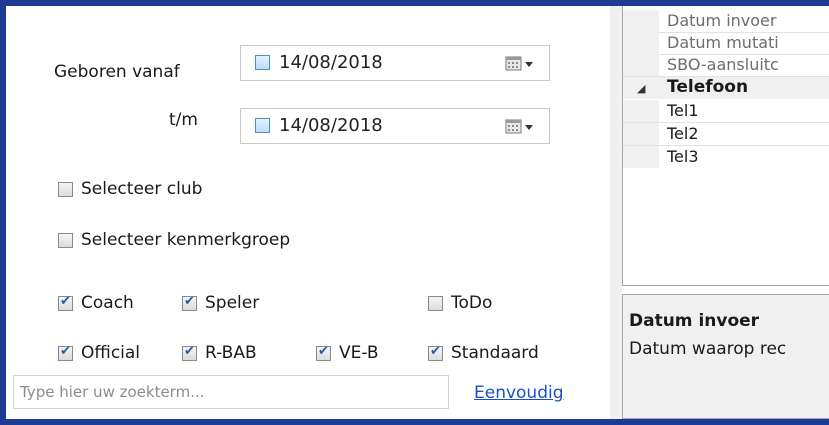 The height and width of the screenshot is (425, 829). I want to click on select-club-label: Selecteer club, so click(142, 189).